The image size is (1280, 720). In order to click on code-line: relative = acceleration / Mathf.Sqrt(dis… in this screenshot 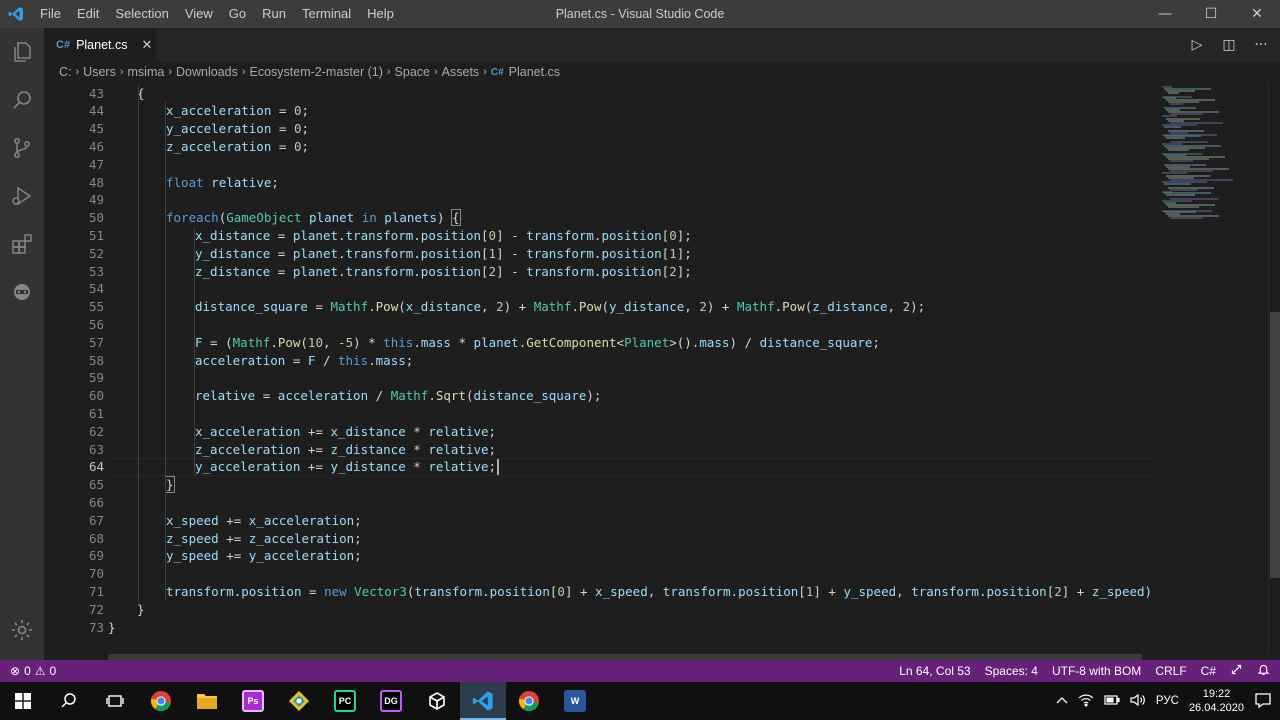, I will do `click(398, 396)`.